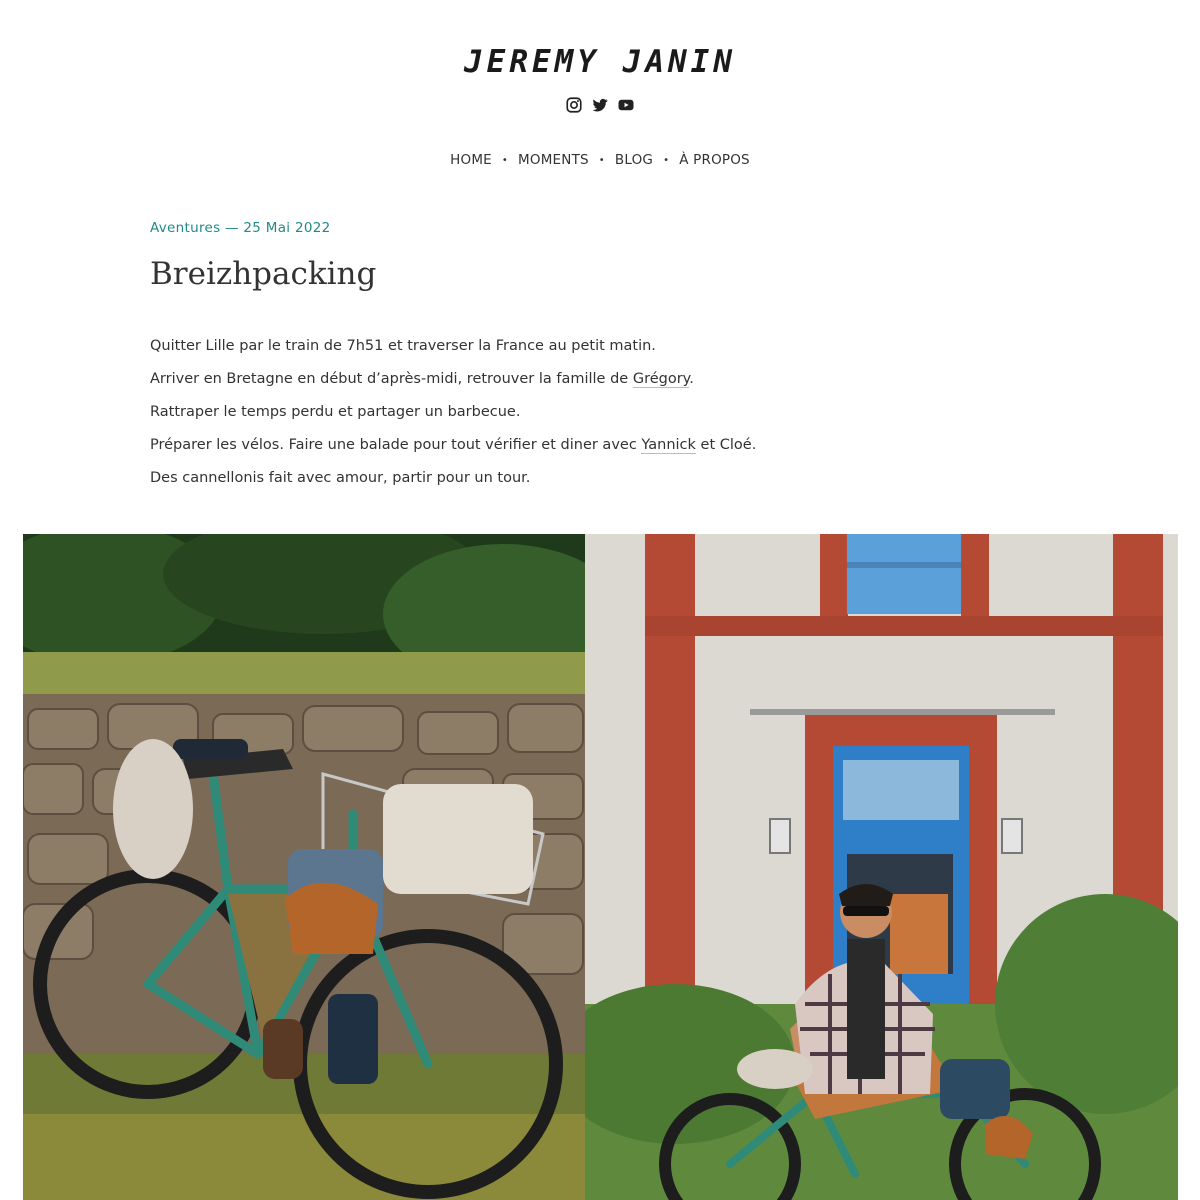 Image resolution: width=1200 pixels, height=1200 pixels. What do you see at coordinates (553, 160) in the screenshot?
I see `nav-item-moments: MOMENTS` at bounding box center [553, 160].